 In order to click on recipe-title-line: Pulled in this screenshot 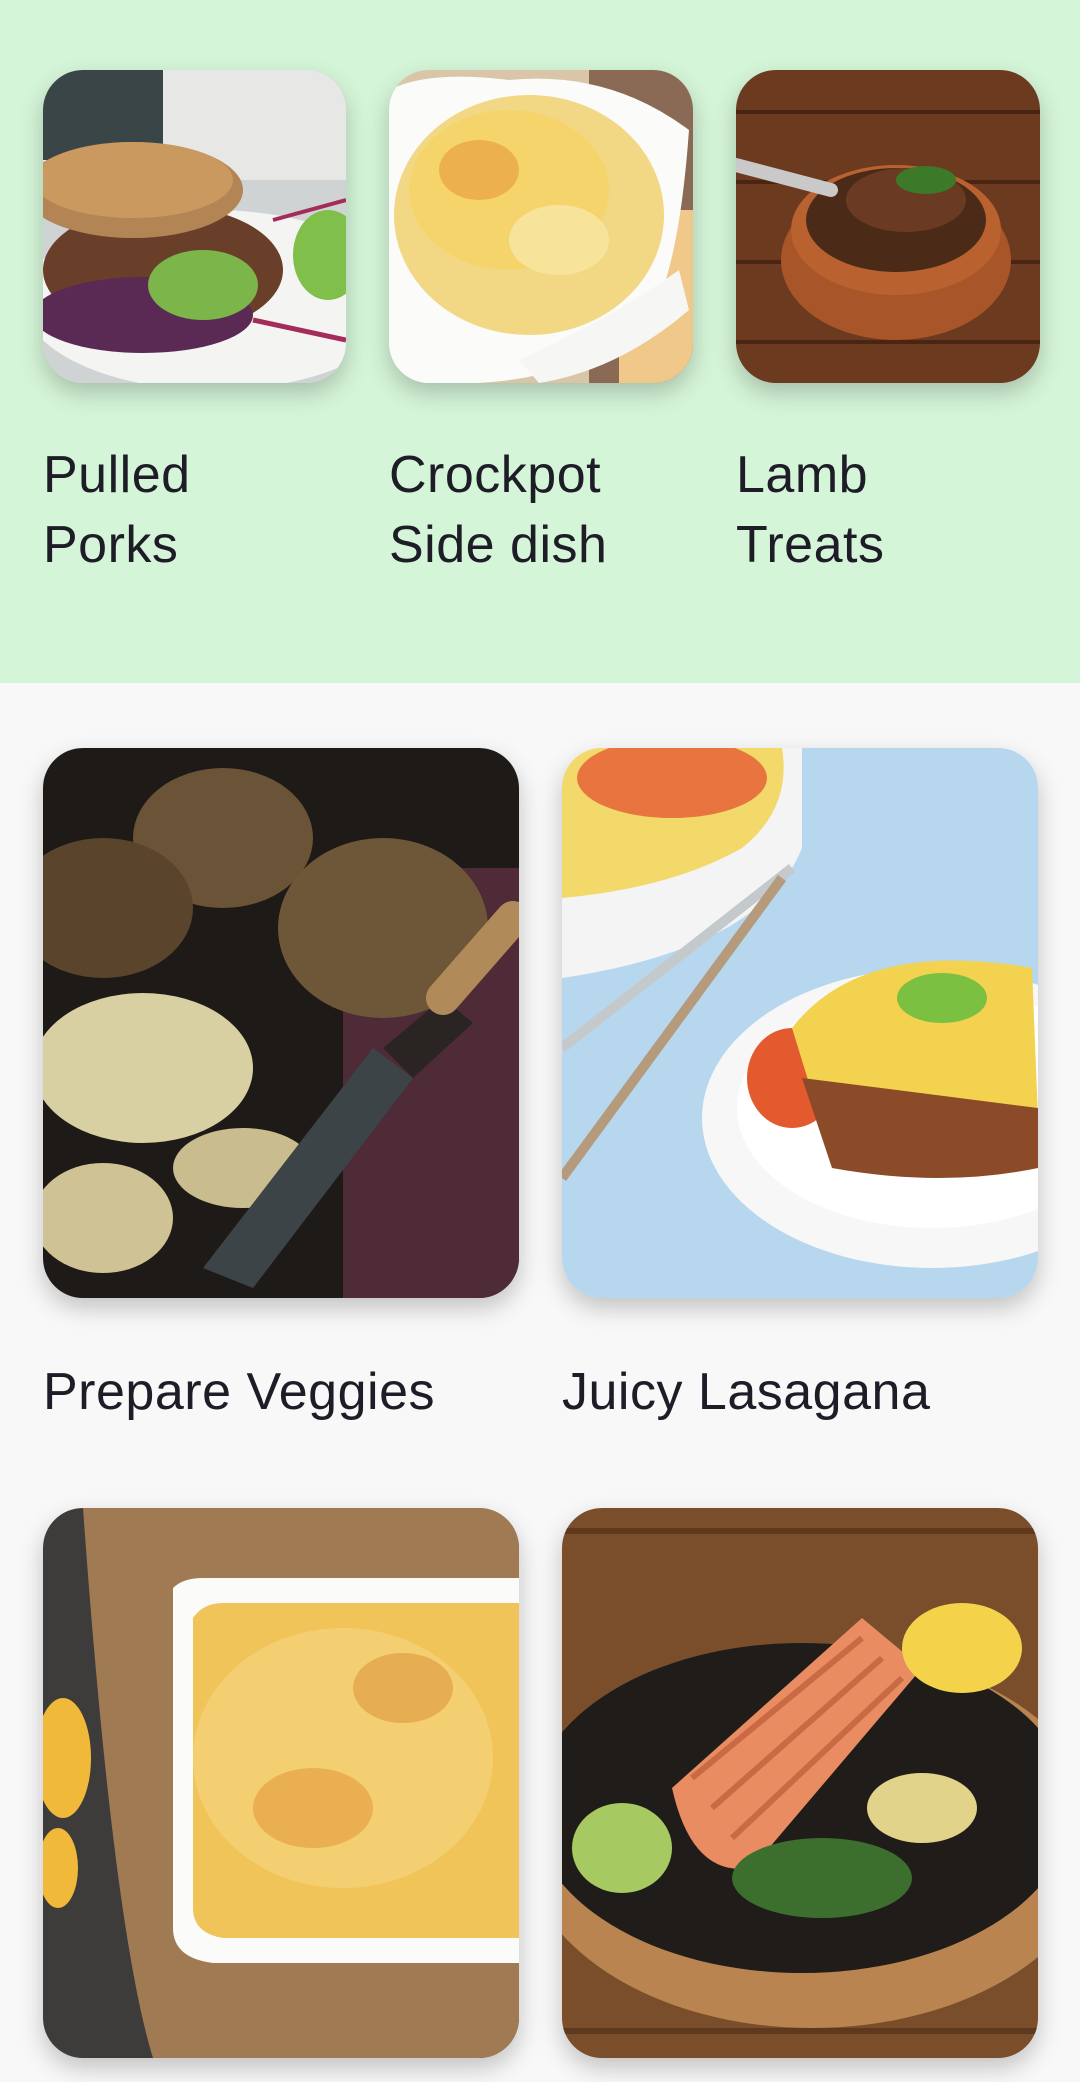, I will do `click(117, 475)`.